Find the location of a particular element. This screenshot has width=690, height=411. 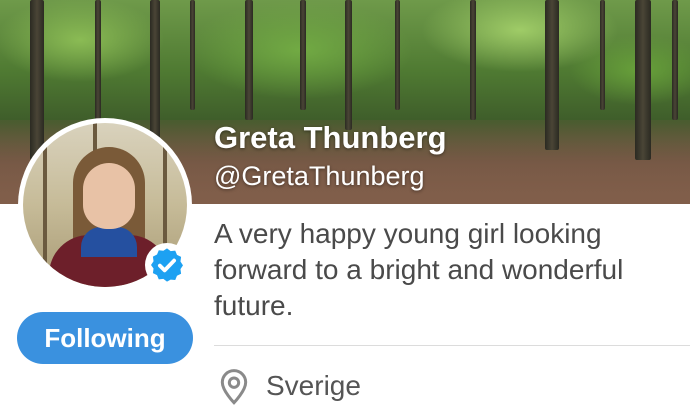

divider is located at coordinates (452, 345).